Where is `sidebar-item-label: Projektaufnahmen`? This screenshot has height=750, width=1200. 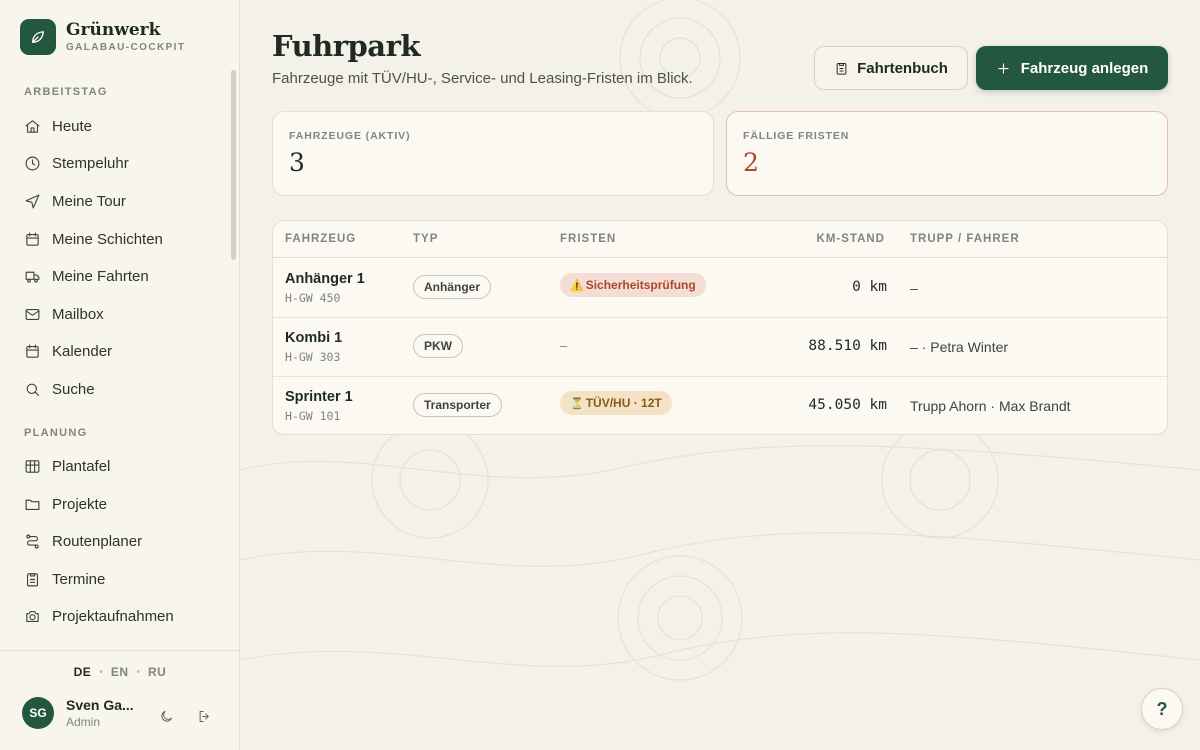
sidebar-item-label: Projektaufnahmen is located at coordinates (113, 616).